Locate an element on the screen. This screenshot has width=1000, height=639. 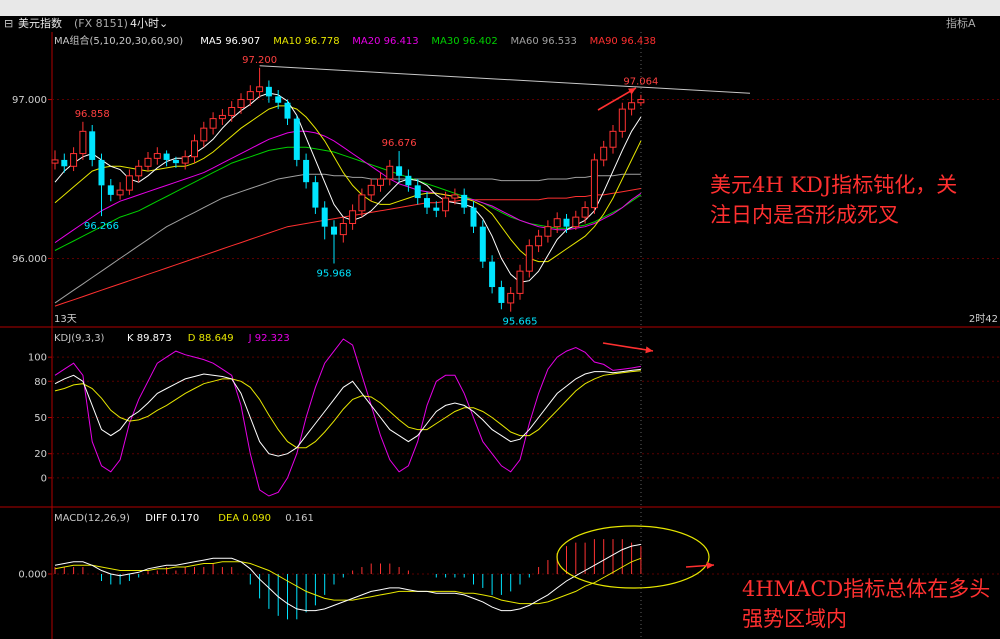
macd-diff-line is located at coordinates (347, 577).